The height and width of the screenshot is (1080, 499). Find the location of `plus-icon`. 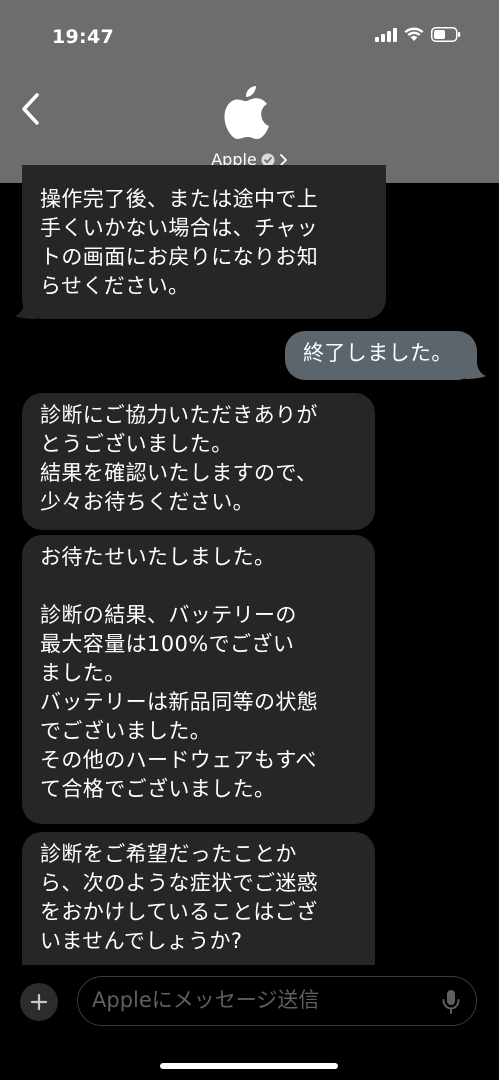

plus-icon is located at coordinates (39, 1002).